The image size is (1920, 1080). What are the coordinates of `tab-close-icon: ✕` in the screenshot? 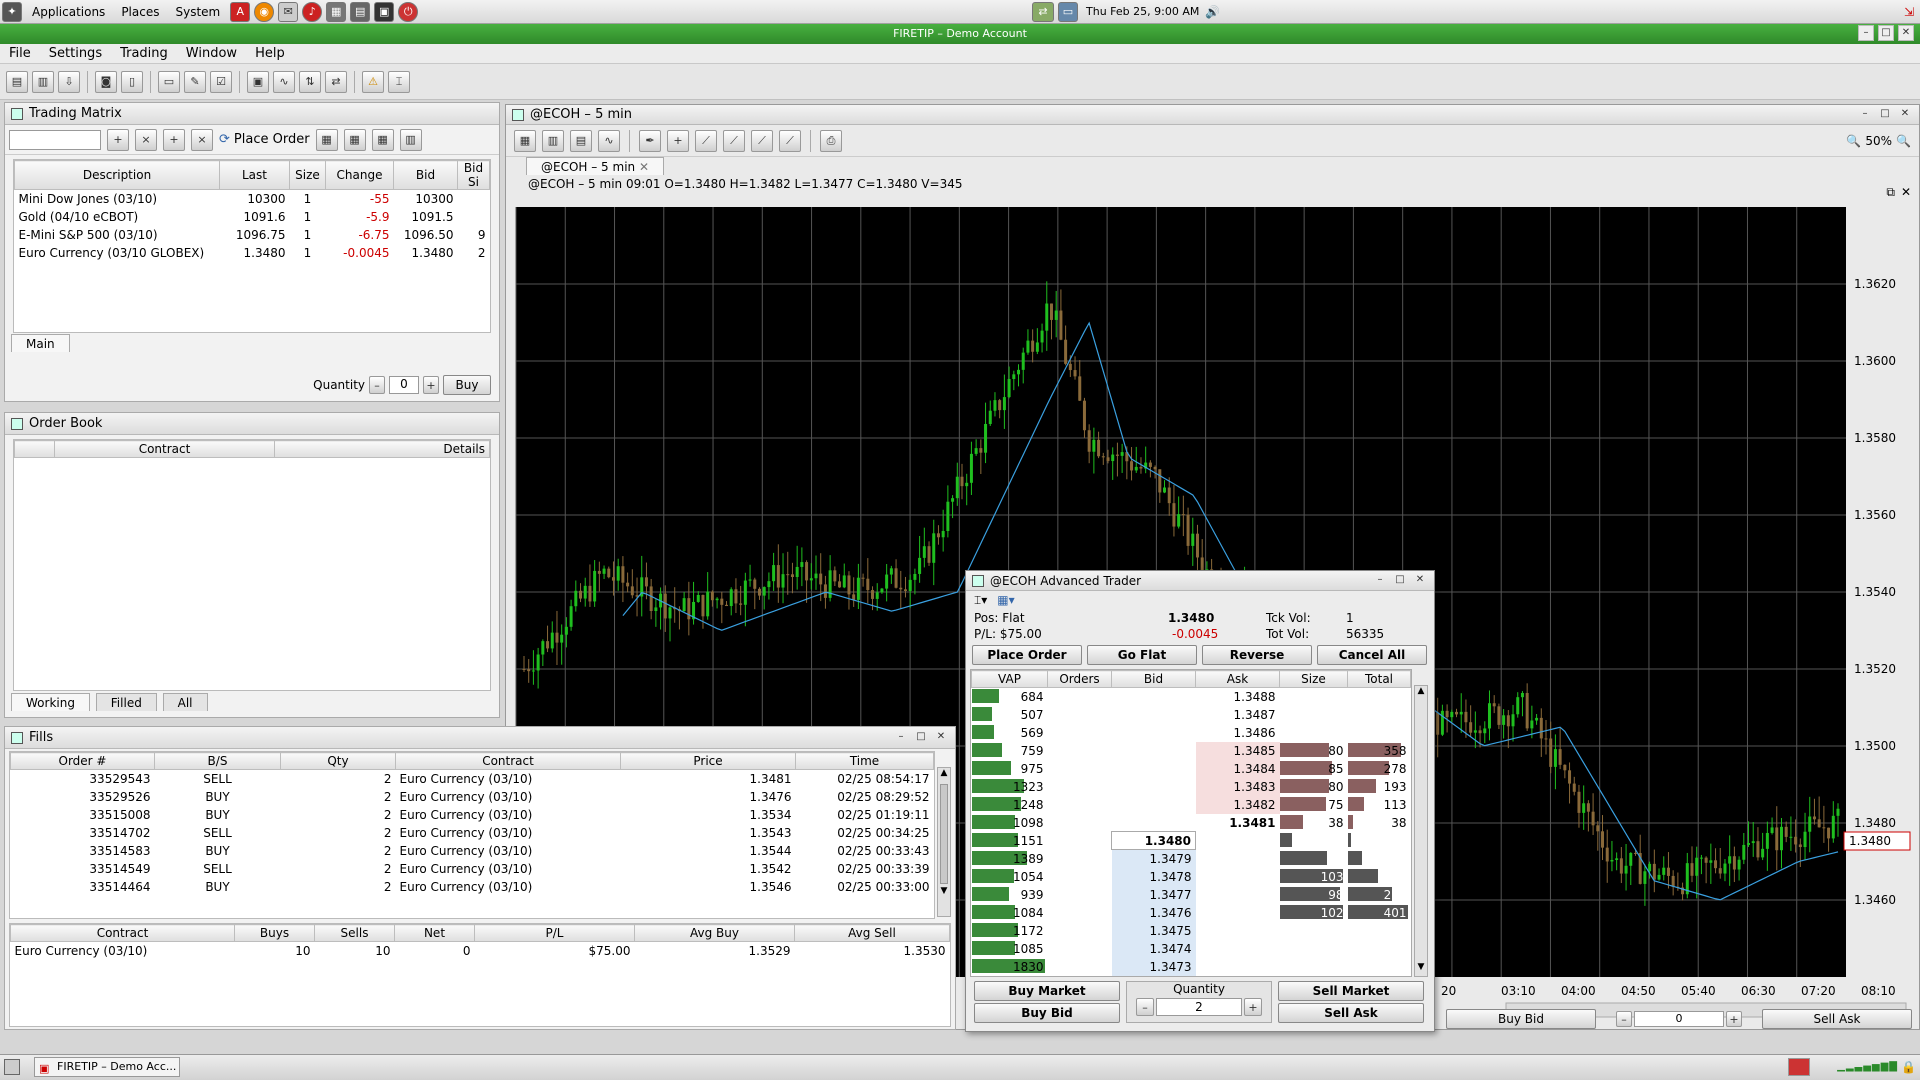 It's located at (644, 167).